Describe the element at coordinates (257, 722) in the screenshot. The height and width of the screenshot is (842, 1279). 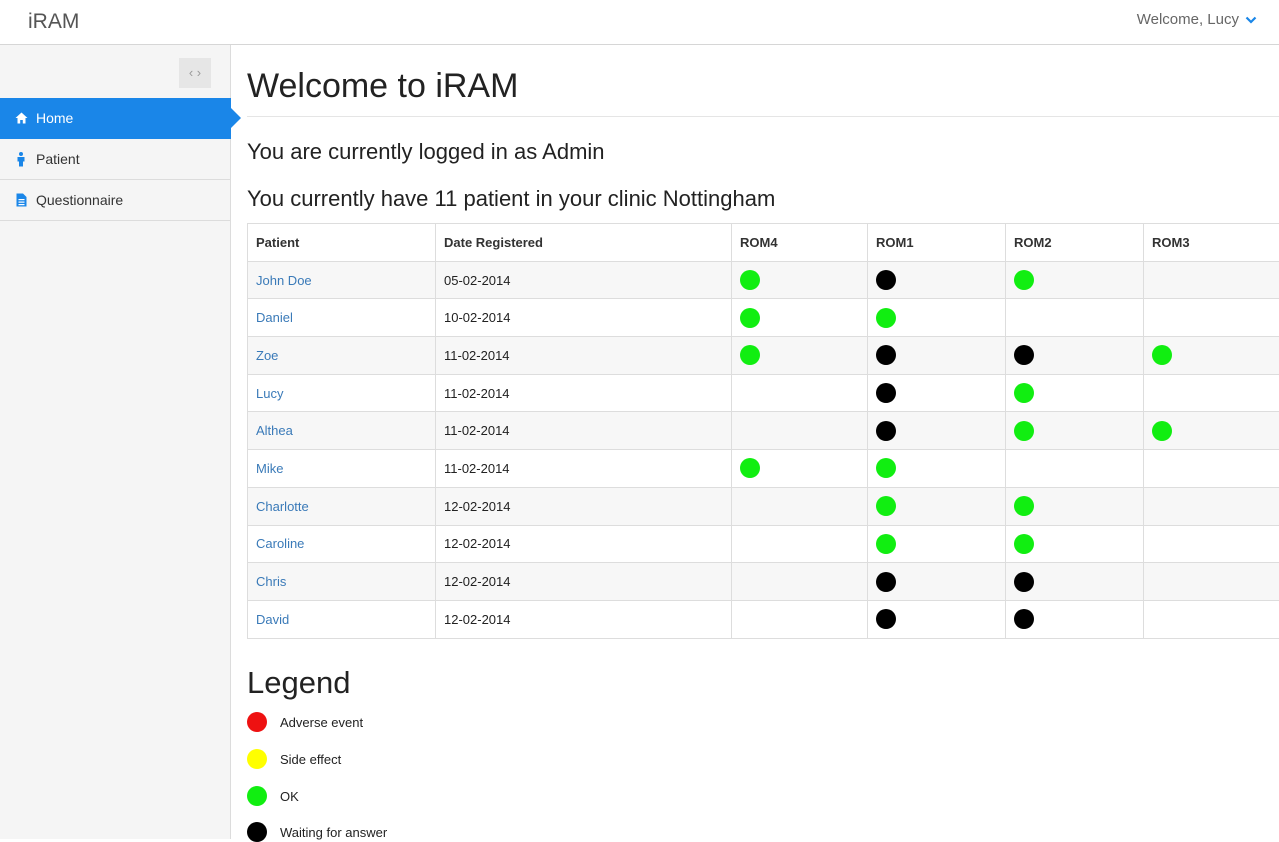
I see `legend-dot-red` at that location.